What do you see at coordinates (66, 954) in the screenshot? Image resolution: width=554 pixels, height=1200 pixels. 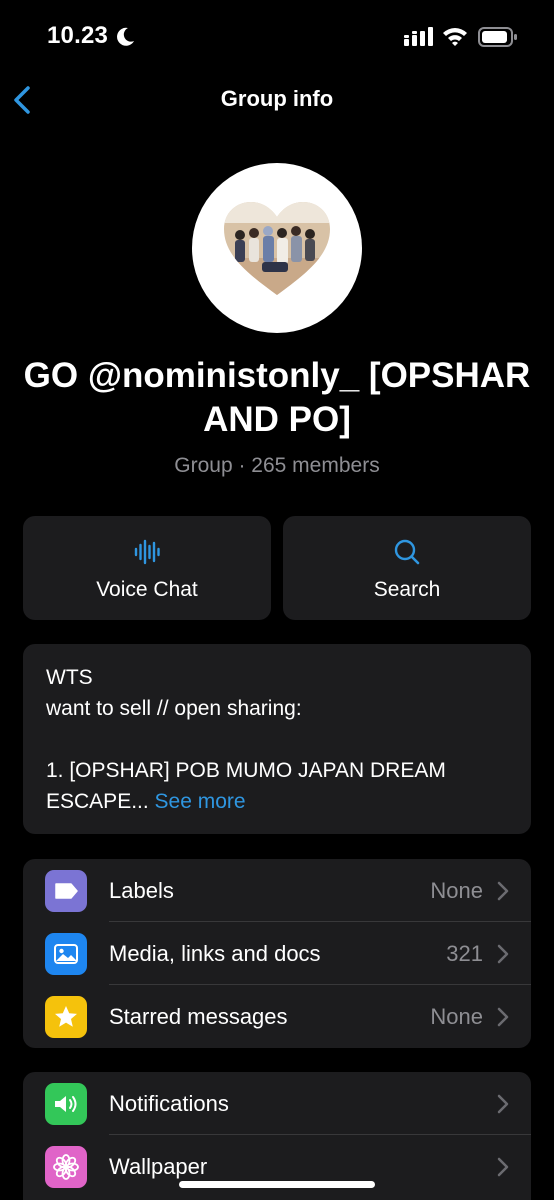 I see `photo-icon` at bounding box center [66, 954].